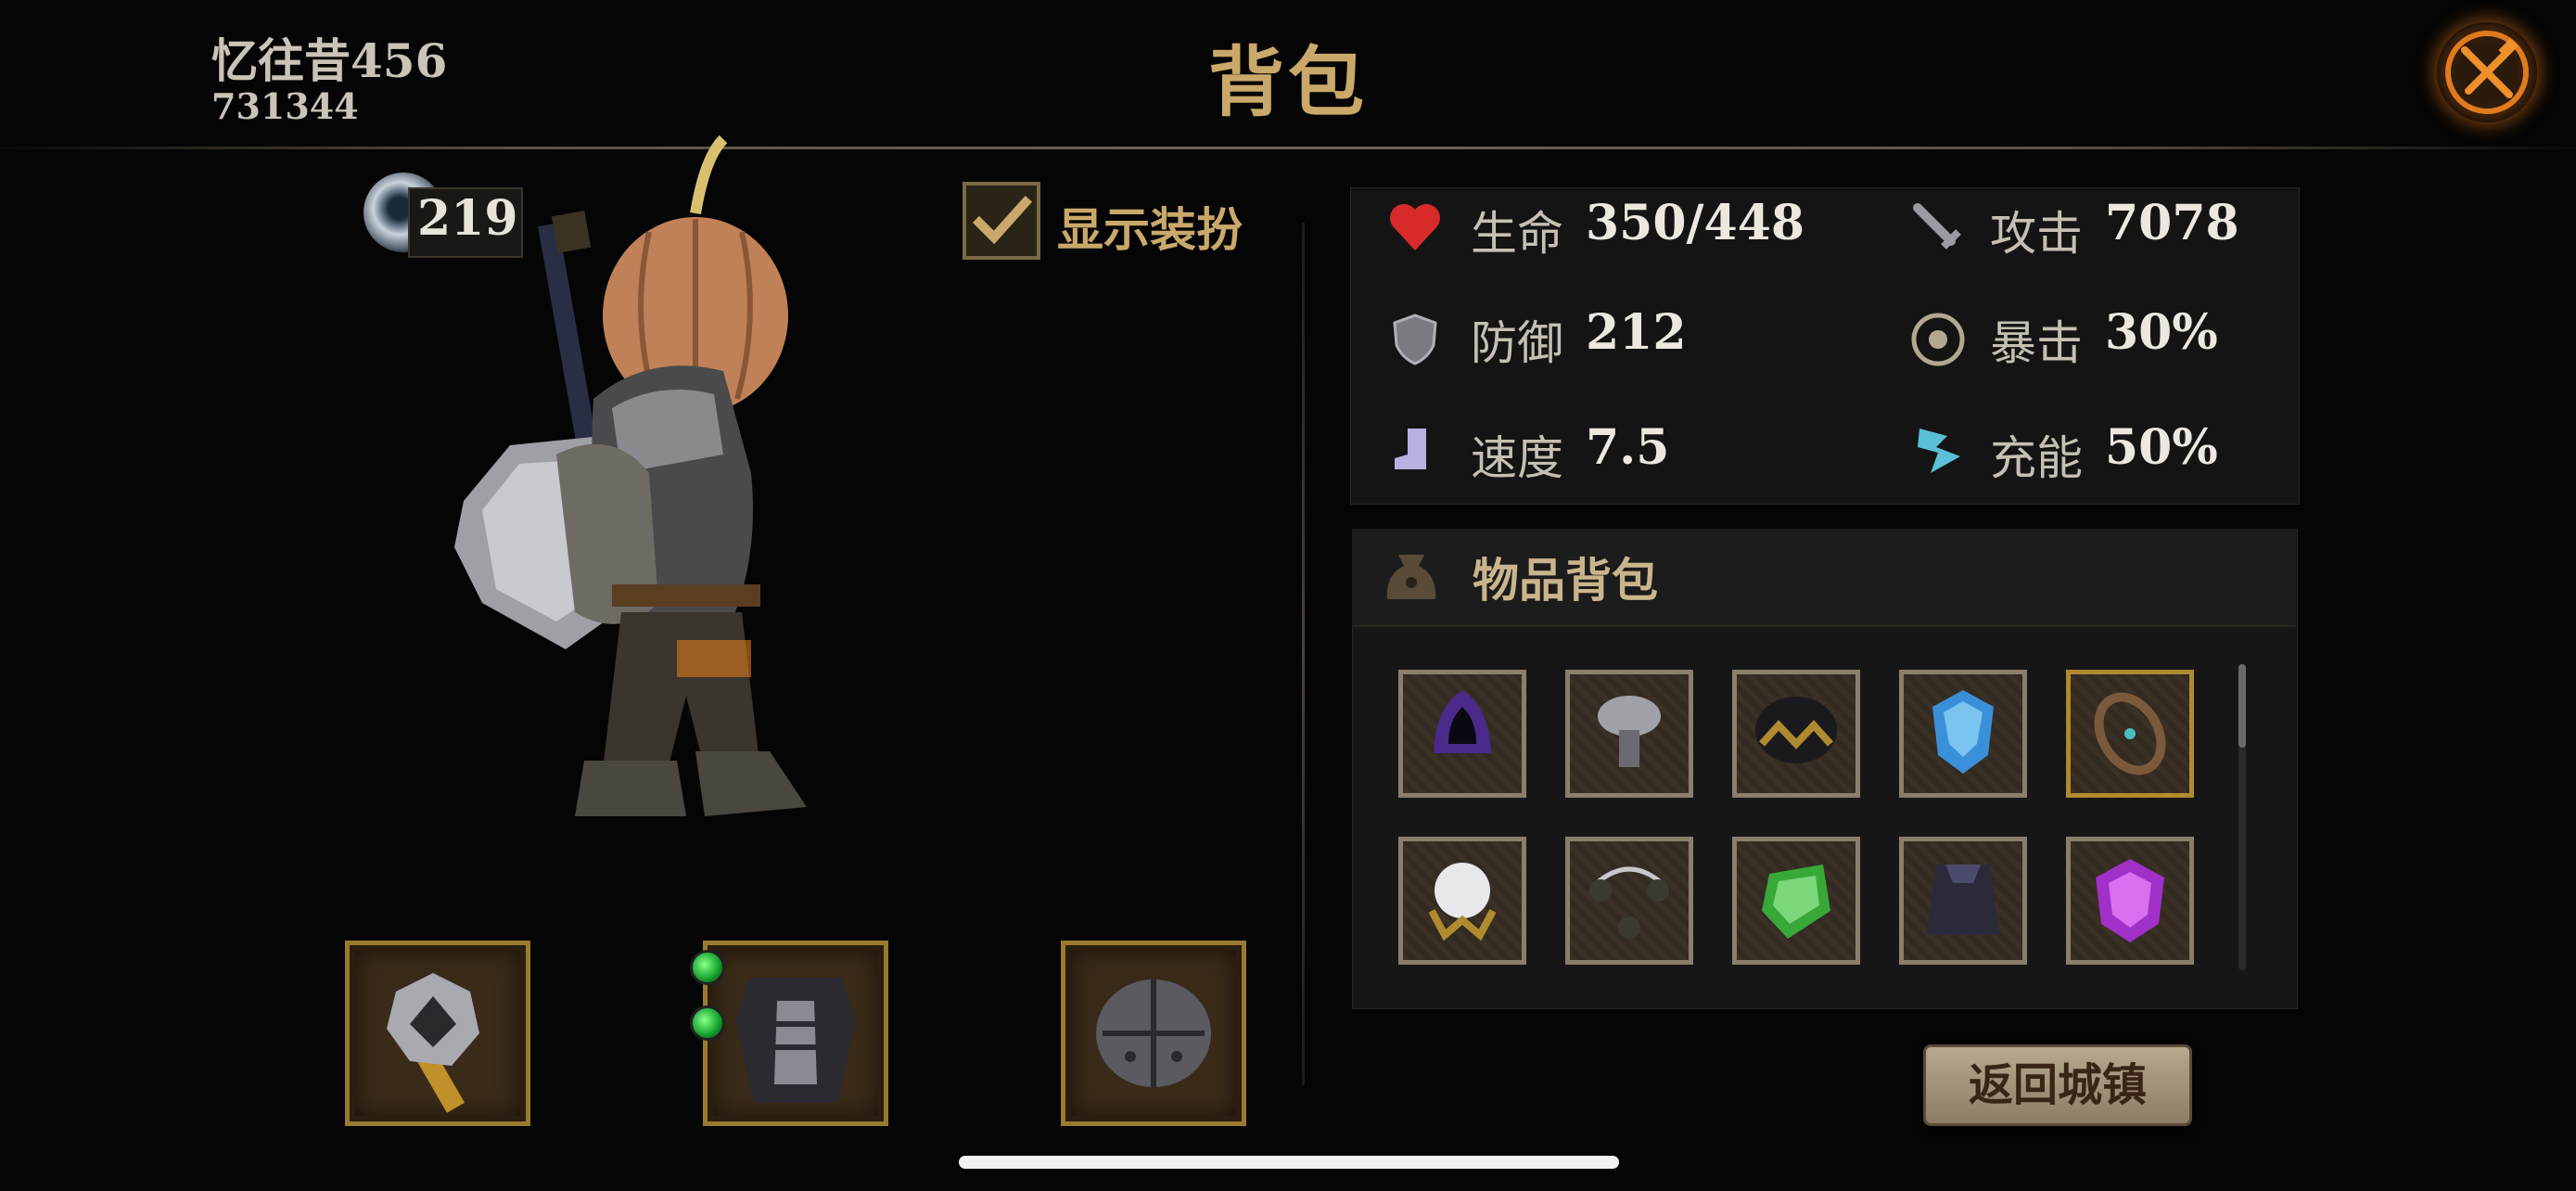 Image resolution: width=2576 pixels, height=1191 pixels. I want to click on equip-slot-weapon, so click(437, 1033).